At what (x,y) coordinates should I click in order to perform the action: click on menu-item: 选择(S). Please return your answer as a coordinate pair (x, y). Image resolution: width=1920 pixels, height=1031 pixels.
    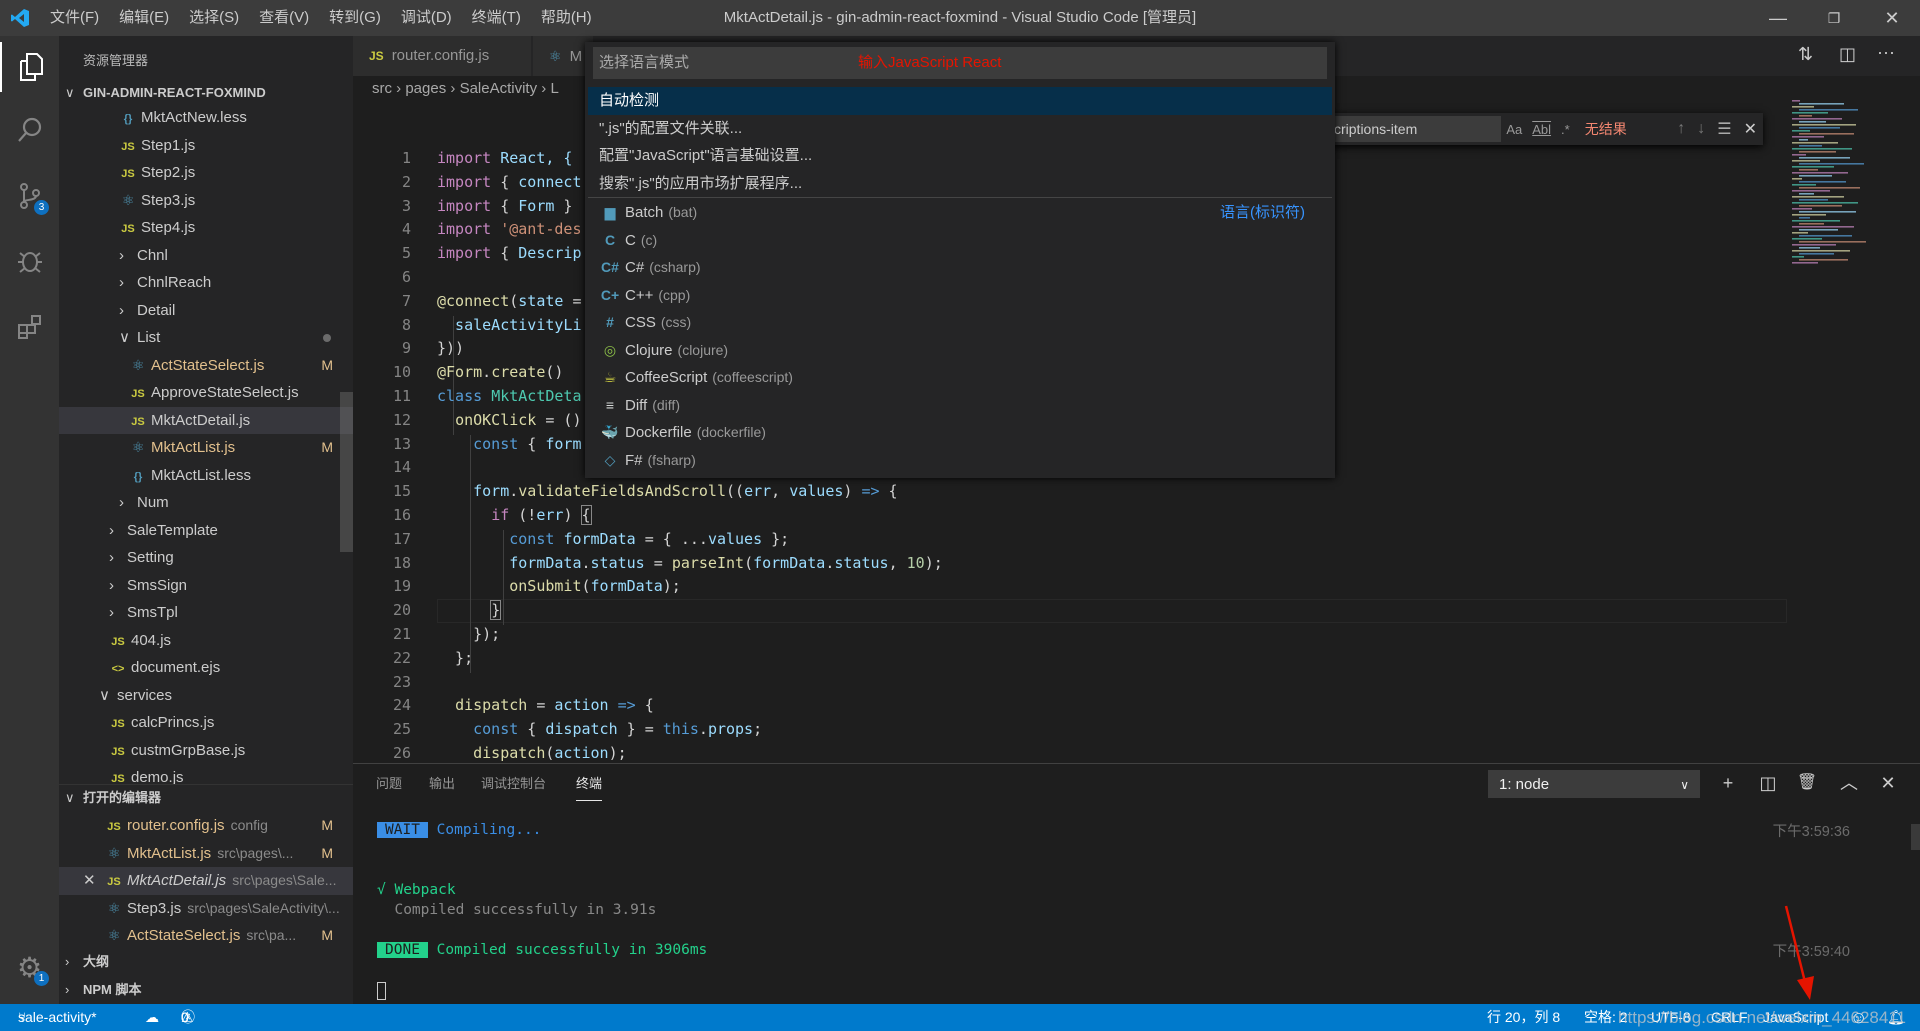
    Looking at the image, I should click on (214, 18).